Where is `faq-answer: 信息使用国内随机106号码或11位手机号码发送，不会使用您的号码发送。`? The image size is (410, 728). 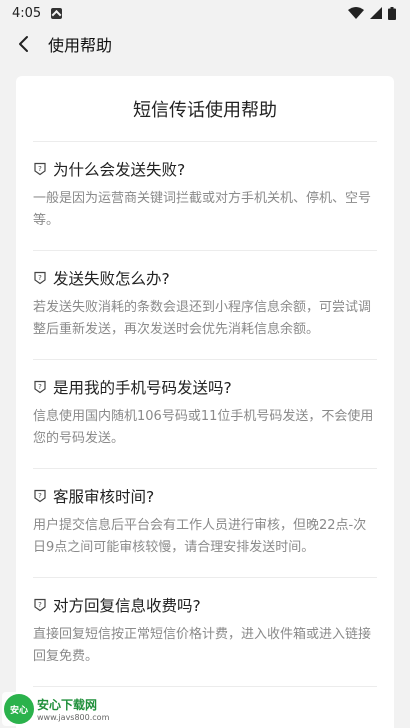 faq-answer: 信息使用国内随机106号码或11位手机号码发送，不会使用您的号码发送。 is located at coordinates (203, 427).